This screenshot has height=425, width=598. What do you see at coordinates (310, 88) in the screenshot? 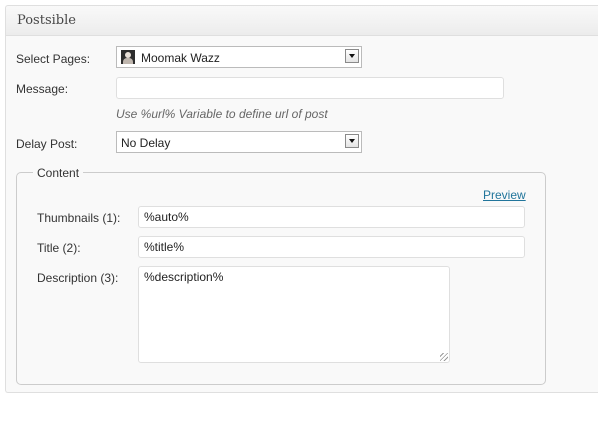
I see `message-input` at bounding box center [310, 88].